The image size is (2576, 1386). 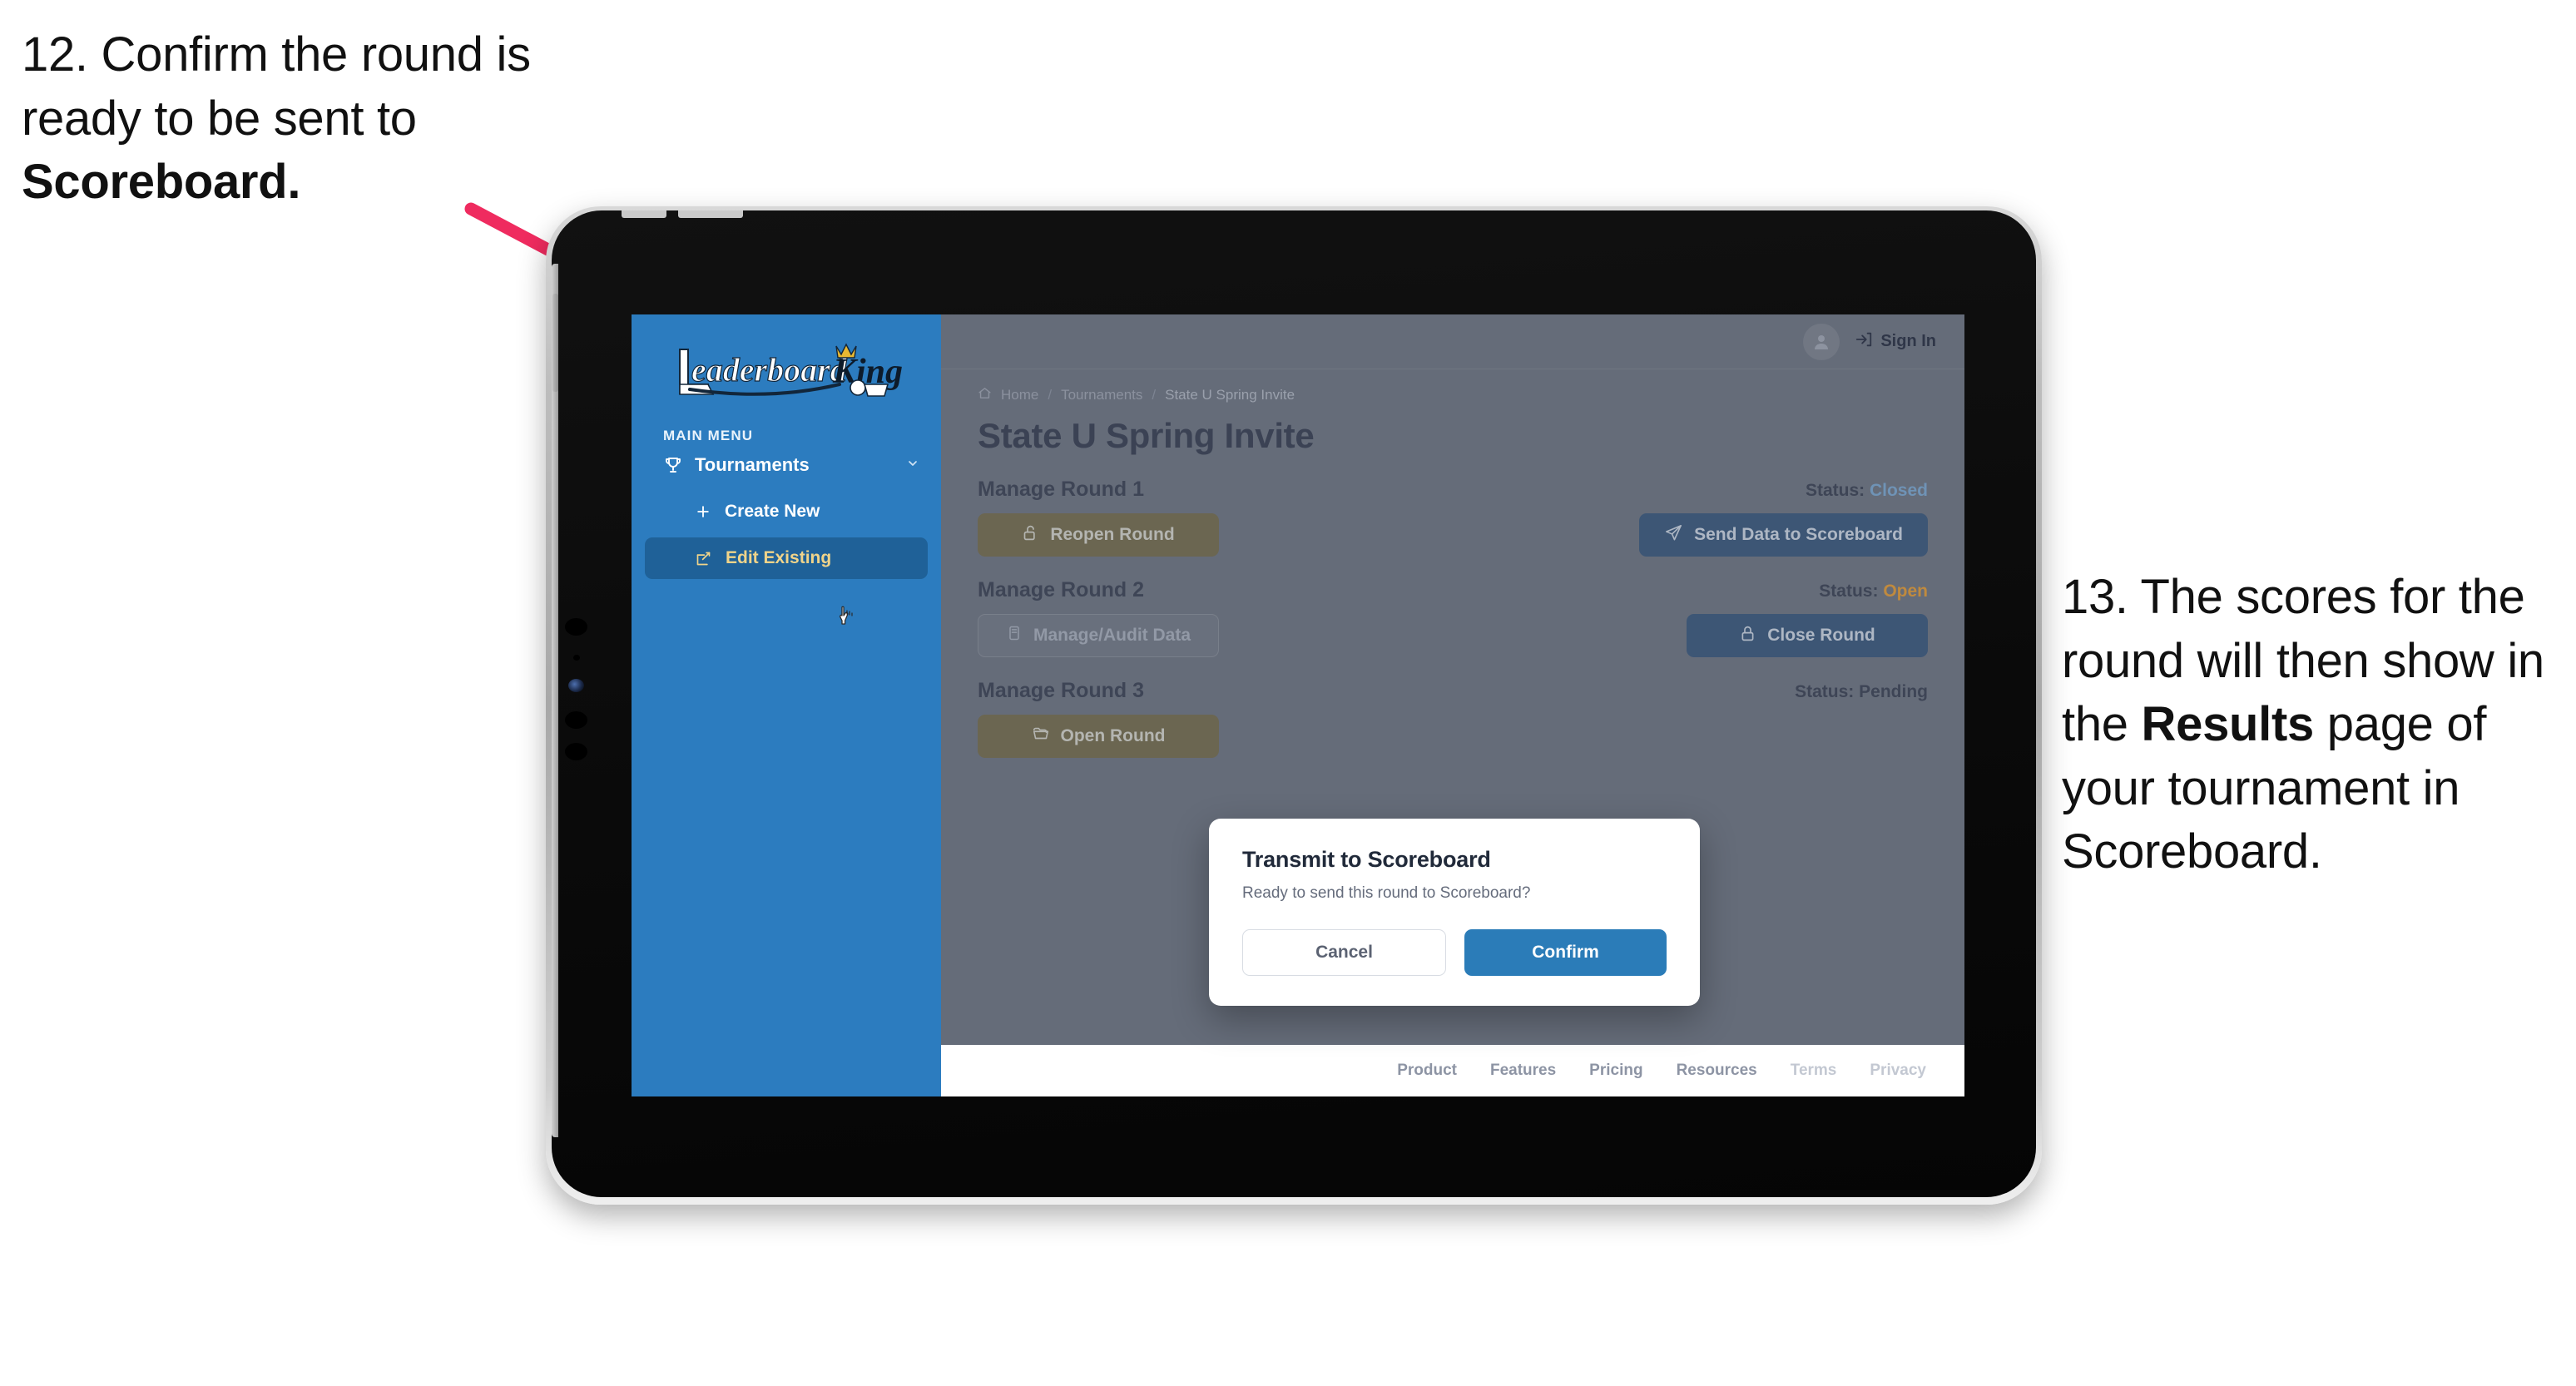 What do you see at coordinates (1454, 953) in the screenshot?
I see `modal-actions: Cancel Confirm` at bounding box center [1454, 953].